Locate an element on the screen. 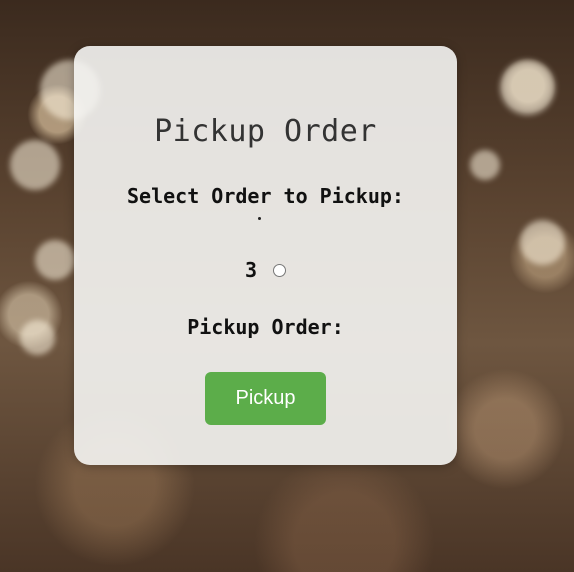  list-bullet is located at coordinates (259, 218).